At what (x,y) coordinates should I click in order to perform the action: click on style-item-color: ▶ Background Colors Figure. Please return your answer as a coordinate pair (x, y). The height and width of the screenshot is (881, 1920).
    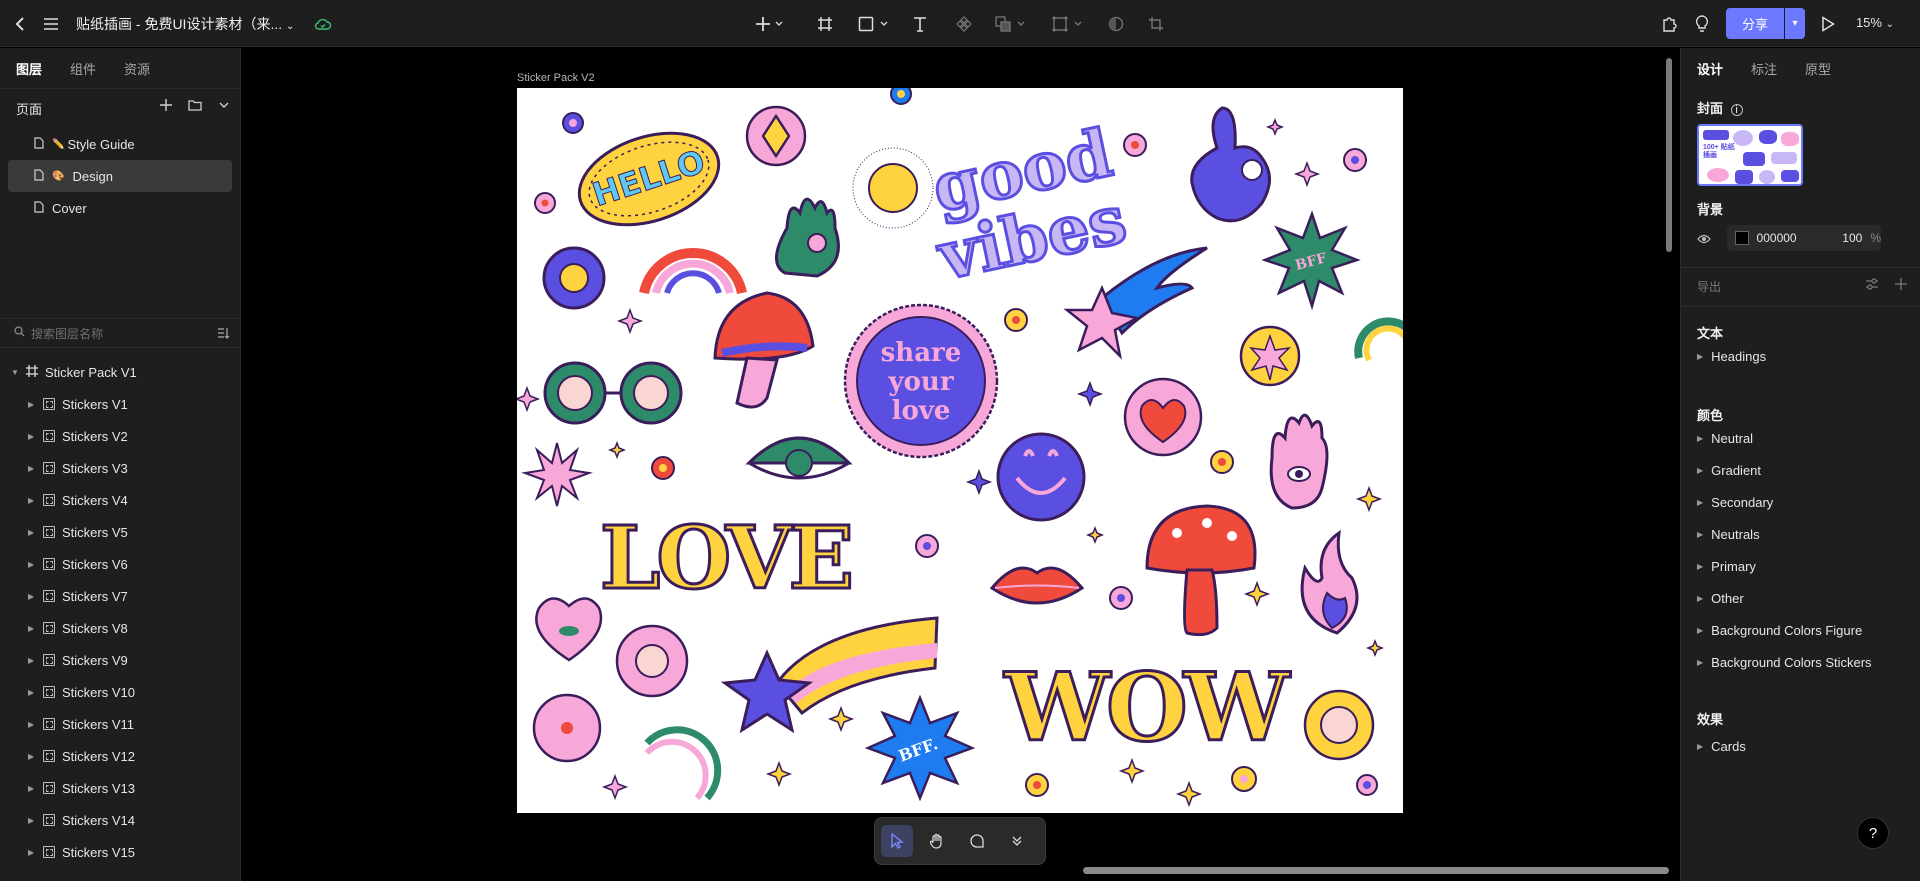
    Looking at the image, I should click on (1779, 630).